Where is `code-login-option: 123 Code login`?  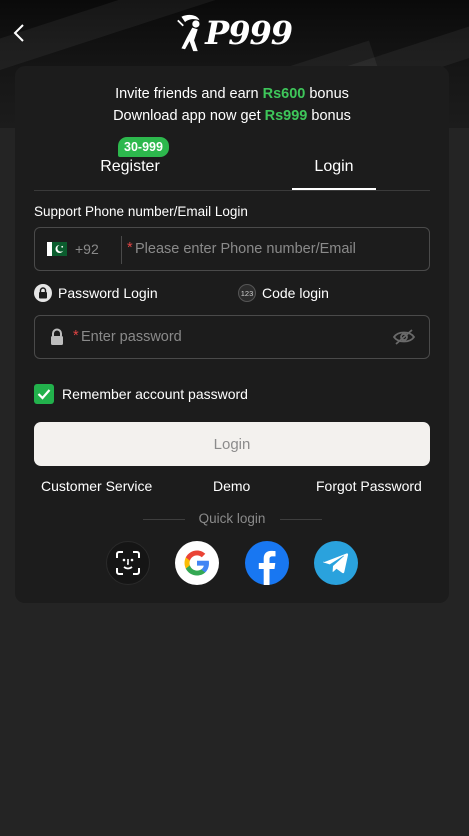 code-login-option: 123 Code login is located at coordinates (283, 293).